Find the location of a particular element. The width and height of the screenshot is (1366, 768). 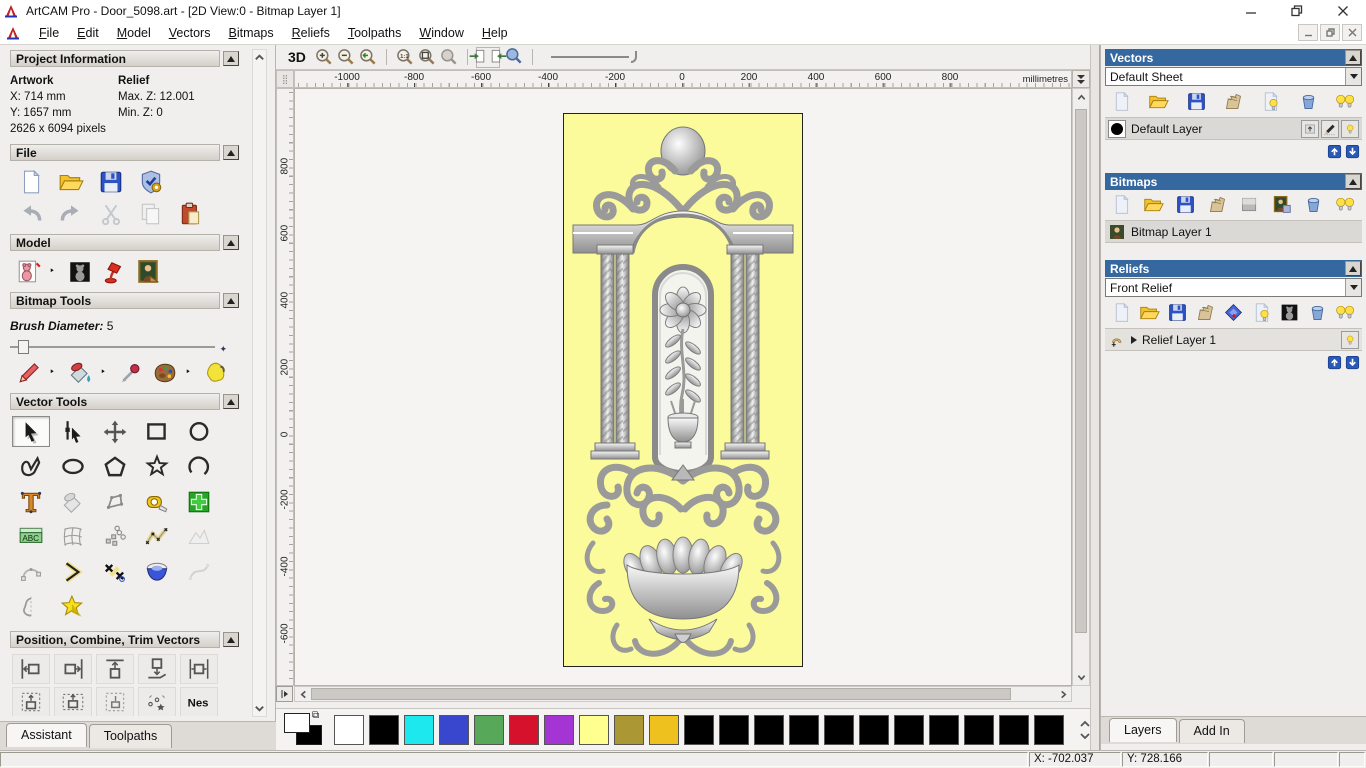

zoom-scale-icon: 1:1 is located at coordinates (405, 57).